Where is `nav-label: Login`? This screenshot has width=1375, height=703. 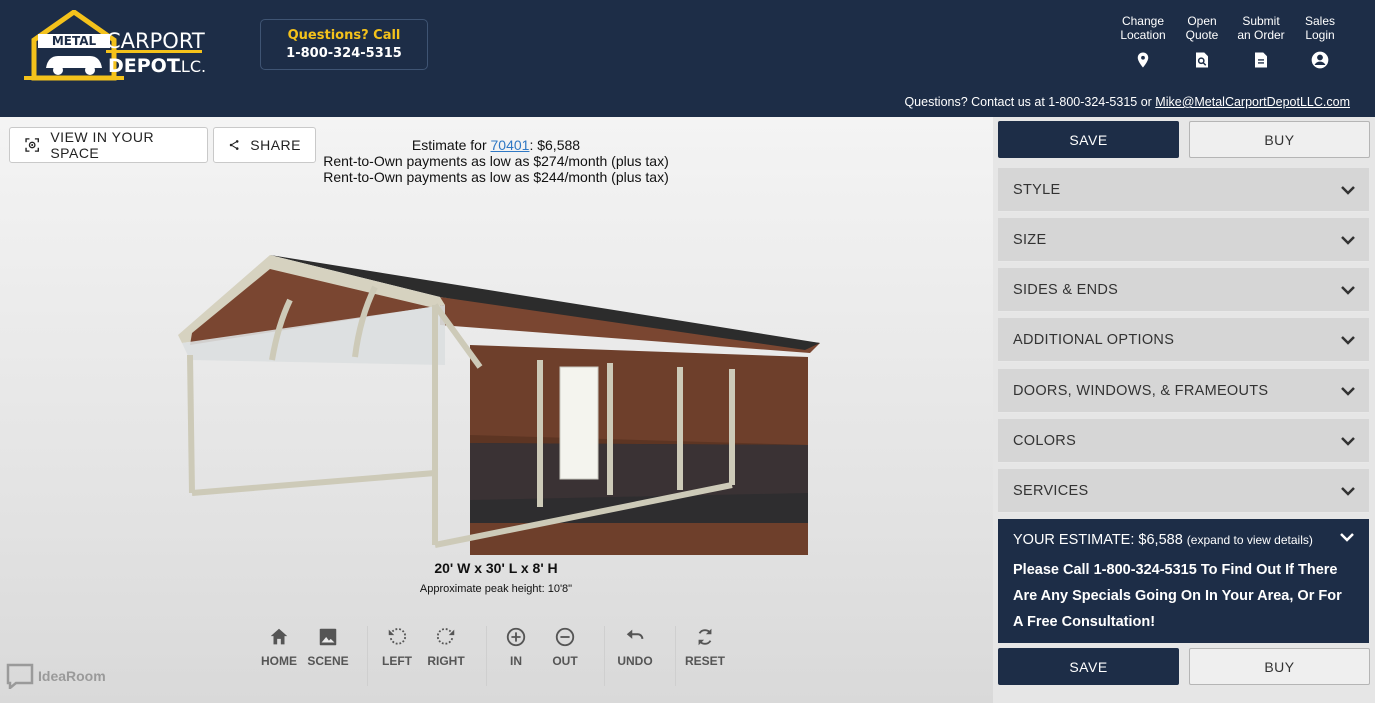
nav-label: Login is located at coordinates (1320, 35).